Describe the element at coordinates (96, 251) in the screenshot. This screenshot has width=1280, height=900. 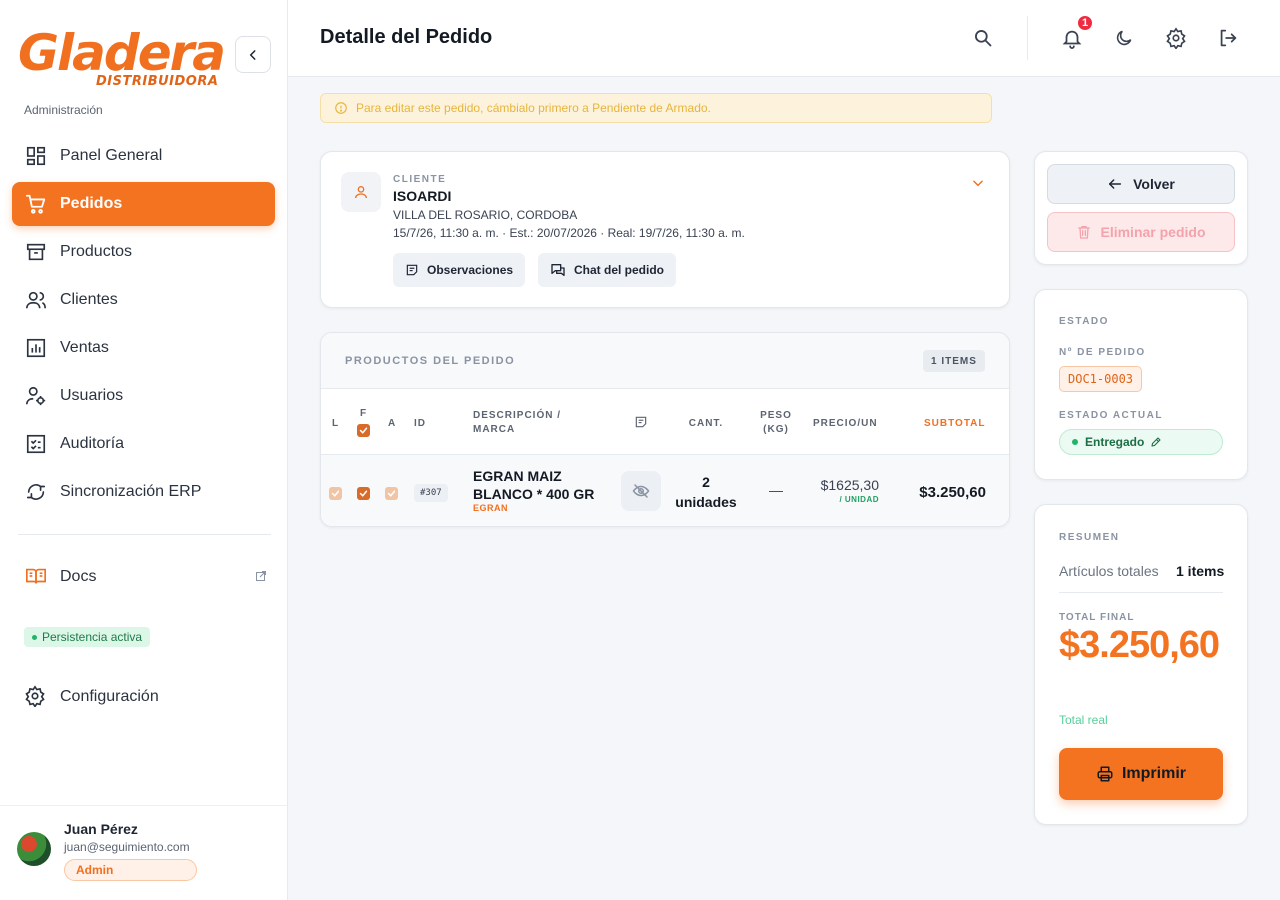
I see `sidebar-item-label: Productos` at that location.